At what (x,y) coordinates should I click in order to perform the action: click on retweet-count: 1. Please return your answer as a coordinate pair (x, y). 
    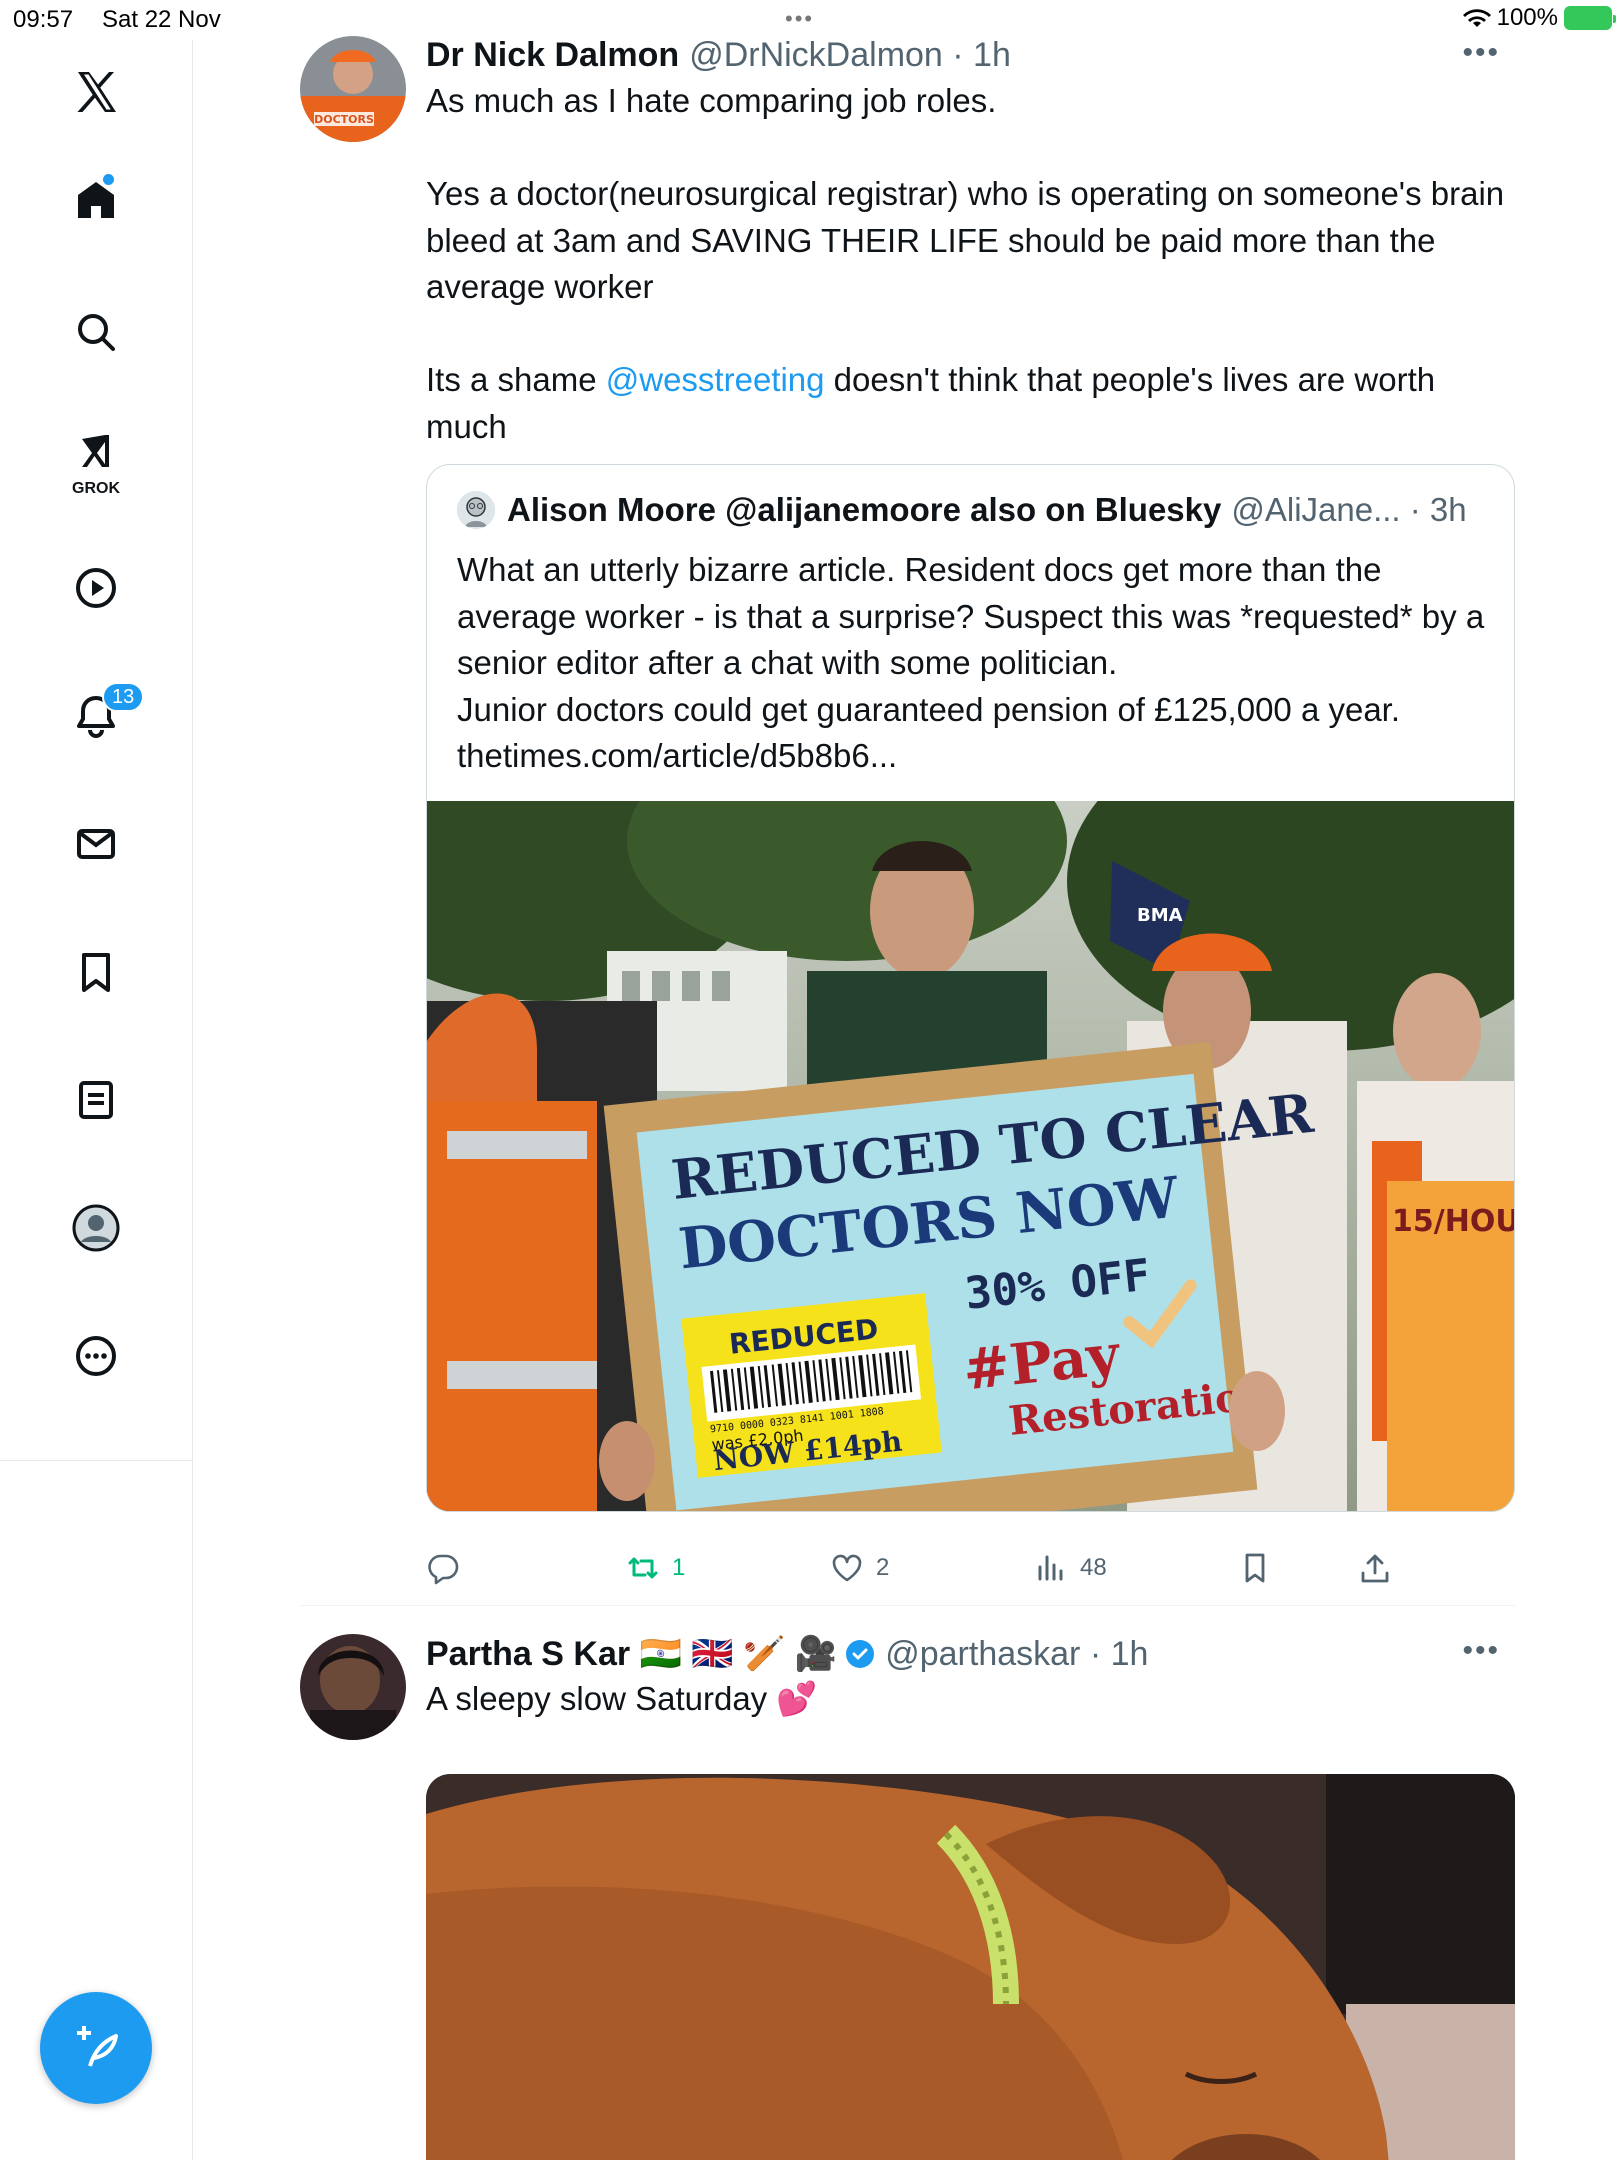
    Looking at the image, I should click on (679, 1567).